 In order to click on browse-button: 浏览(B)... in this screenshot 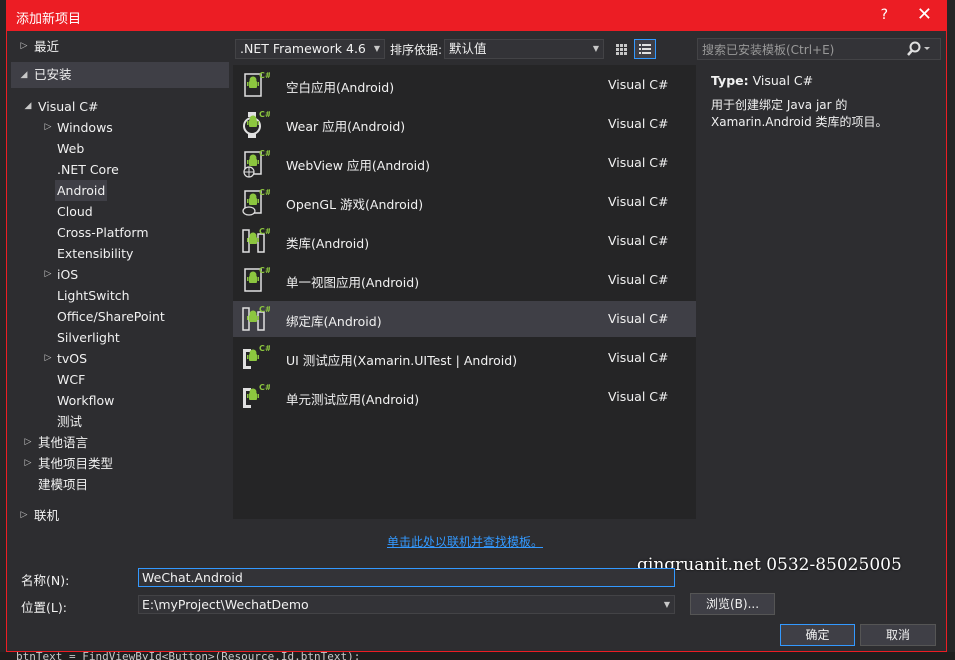, I will do `click(732, 604)`.